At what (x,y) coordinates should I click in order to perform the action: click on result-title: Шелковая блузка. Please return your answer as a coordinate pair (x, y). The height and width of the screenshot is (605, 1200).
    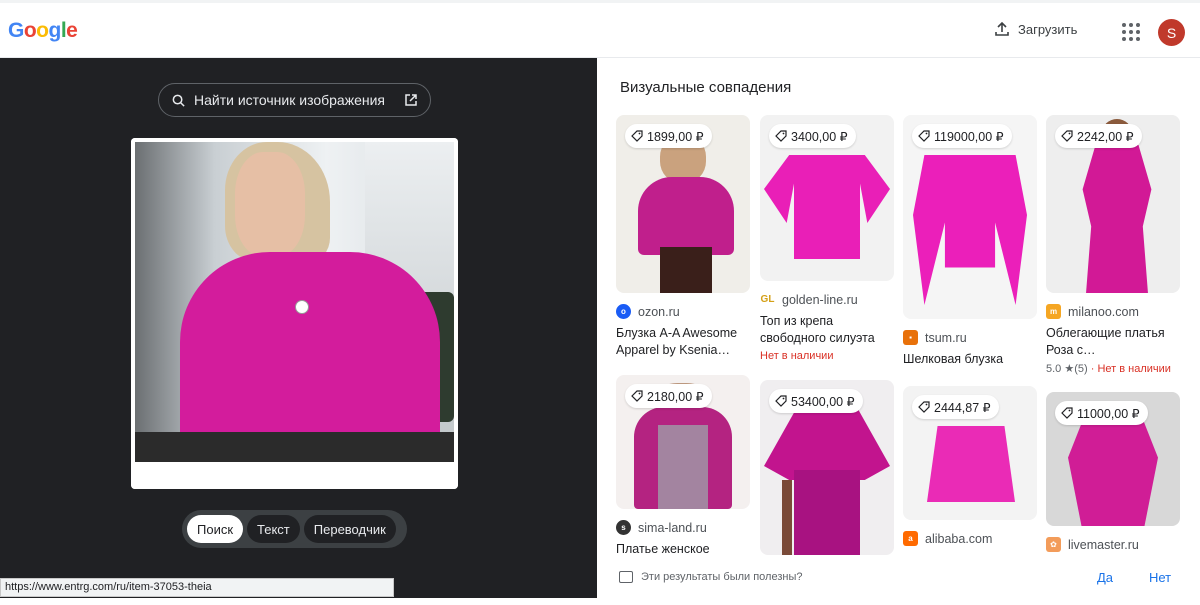
    Looking at the image, I should click on (970, 359).